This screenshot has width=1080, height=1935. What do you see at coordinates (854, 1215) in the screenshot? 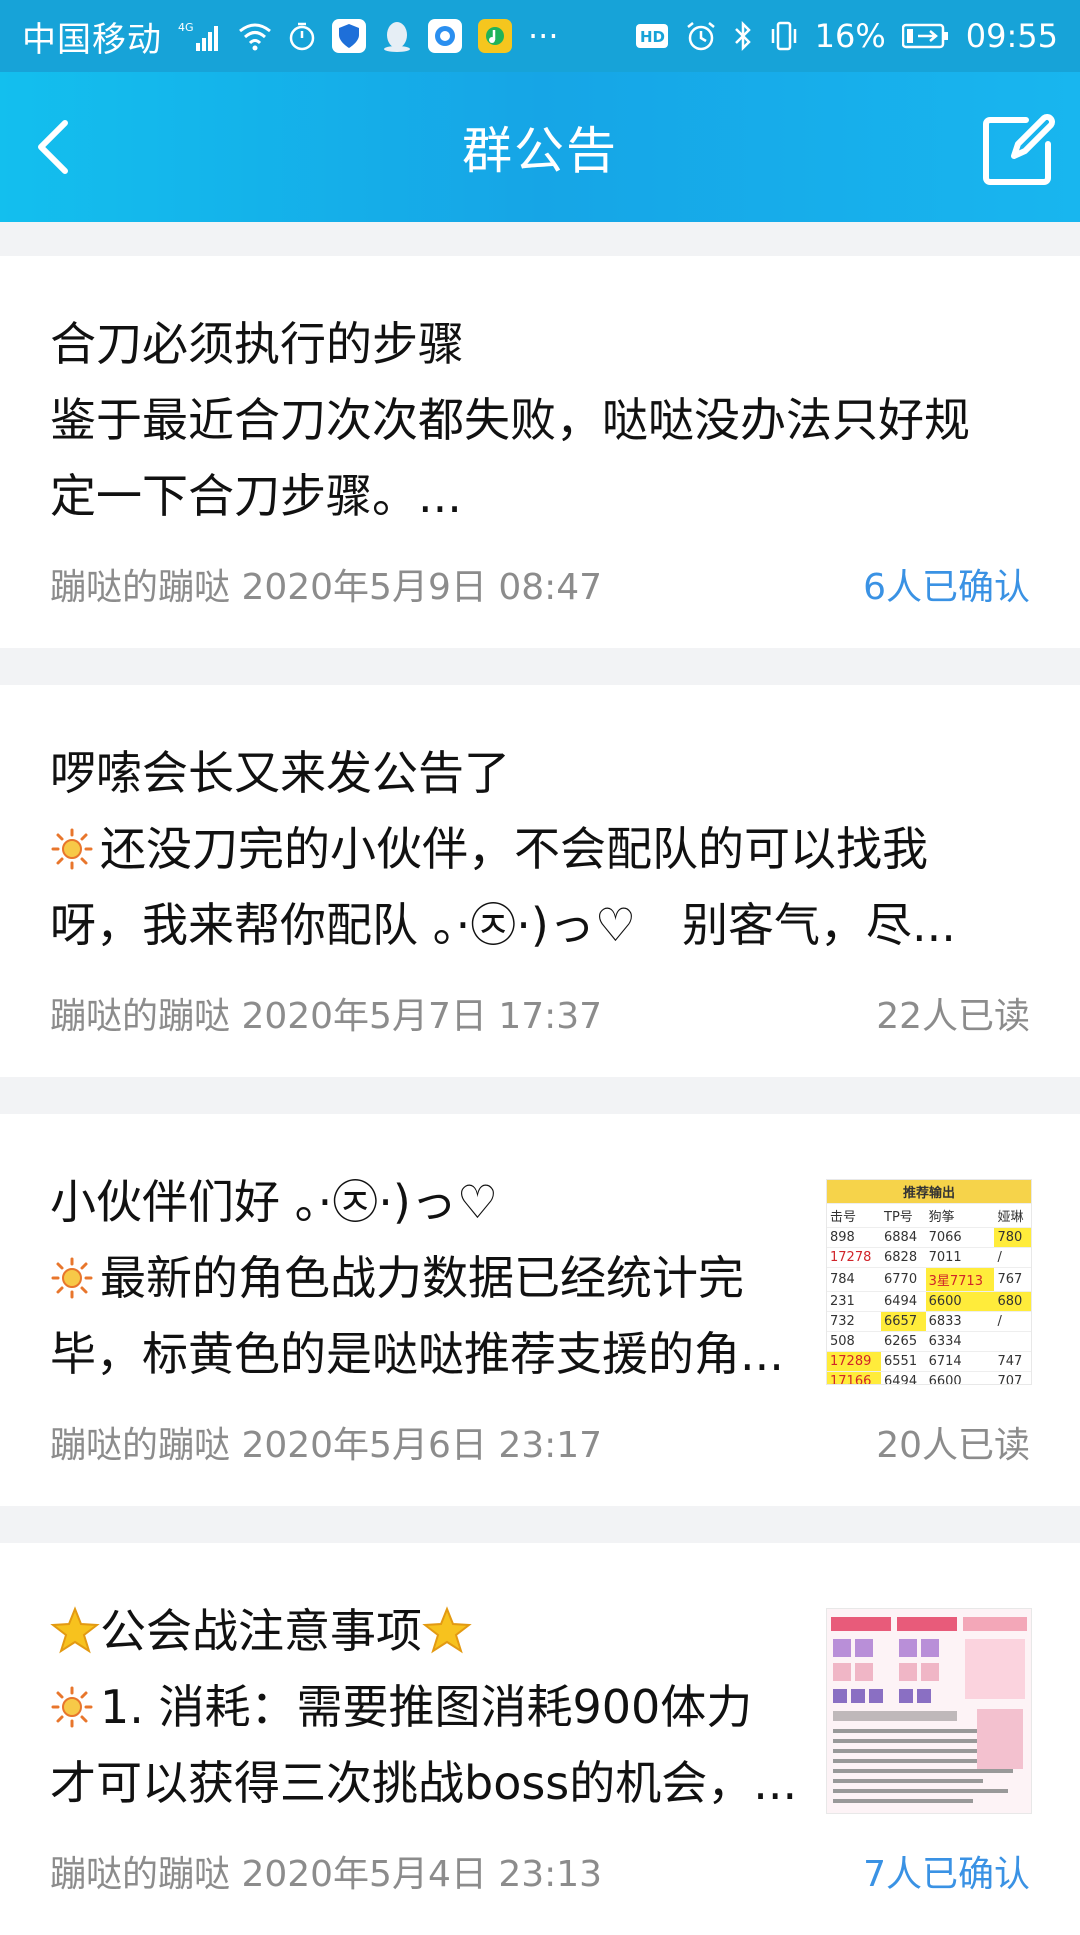
I see `thumbnail-col-header: 击号` at bounding box center [854, 1215].